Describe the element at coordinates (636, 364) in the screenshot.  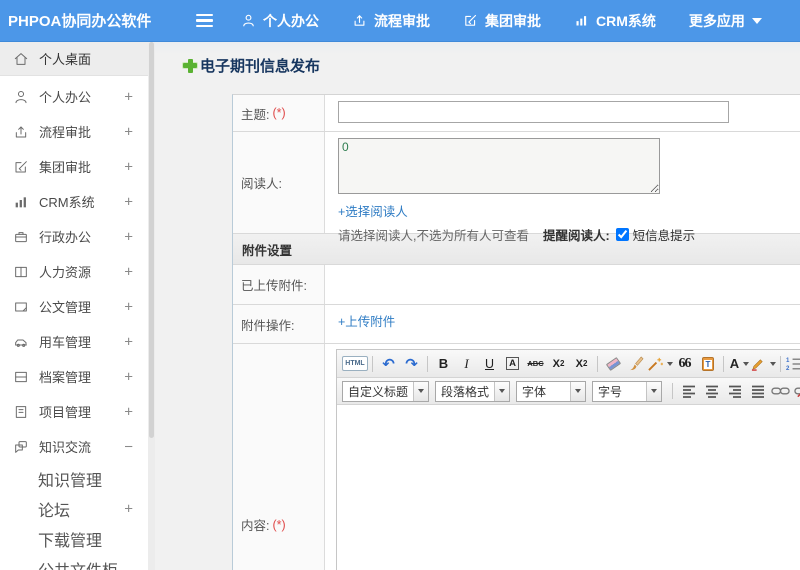
I see `format-brush-button` at that location.